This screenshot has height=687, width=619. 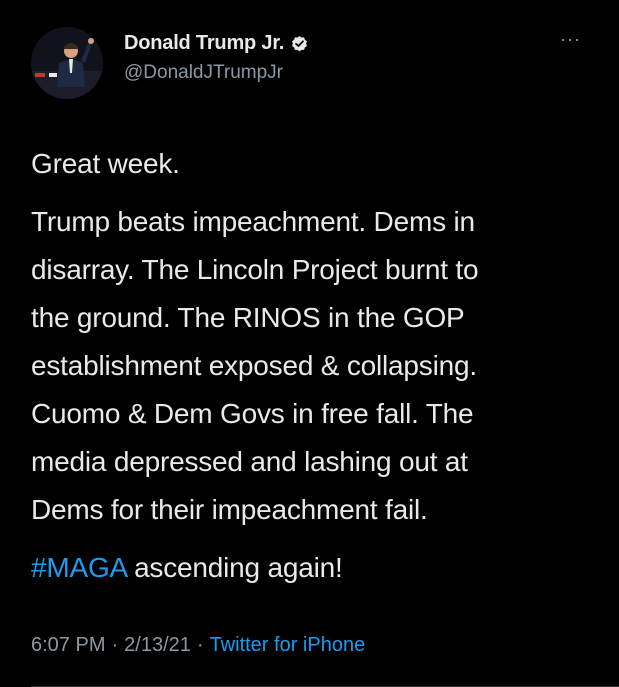 What do you see at coordinates (234, 567) in the screenshot?
I see `tweet-paragraph-3-text: ascending again!` at bounding box center [234, 567].